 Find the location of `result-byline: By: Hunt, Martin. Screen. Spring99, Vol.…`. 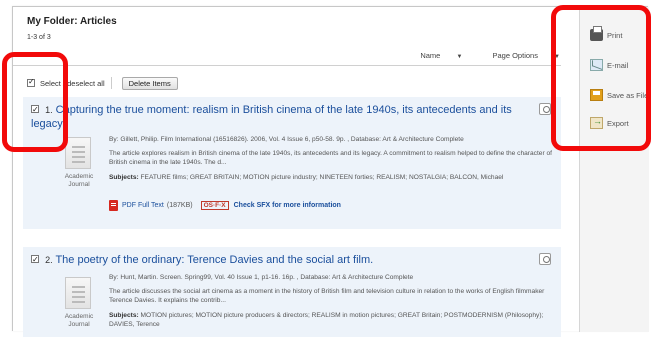

result-byline: By: Hunt, Martin. Screen. Spring99, Vol.… is located at coordinates (261, 277).